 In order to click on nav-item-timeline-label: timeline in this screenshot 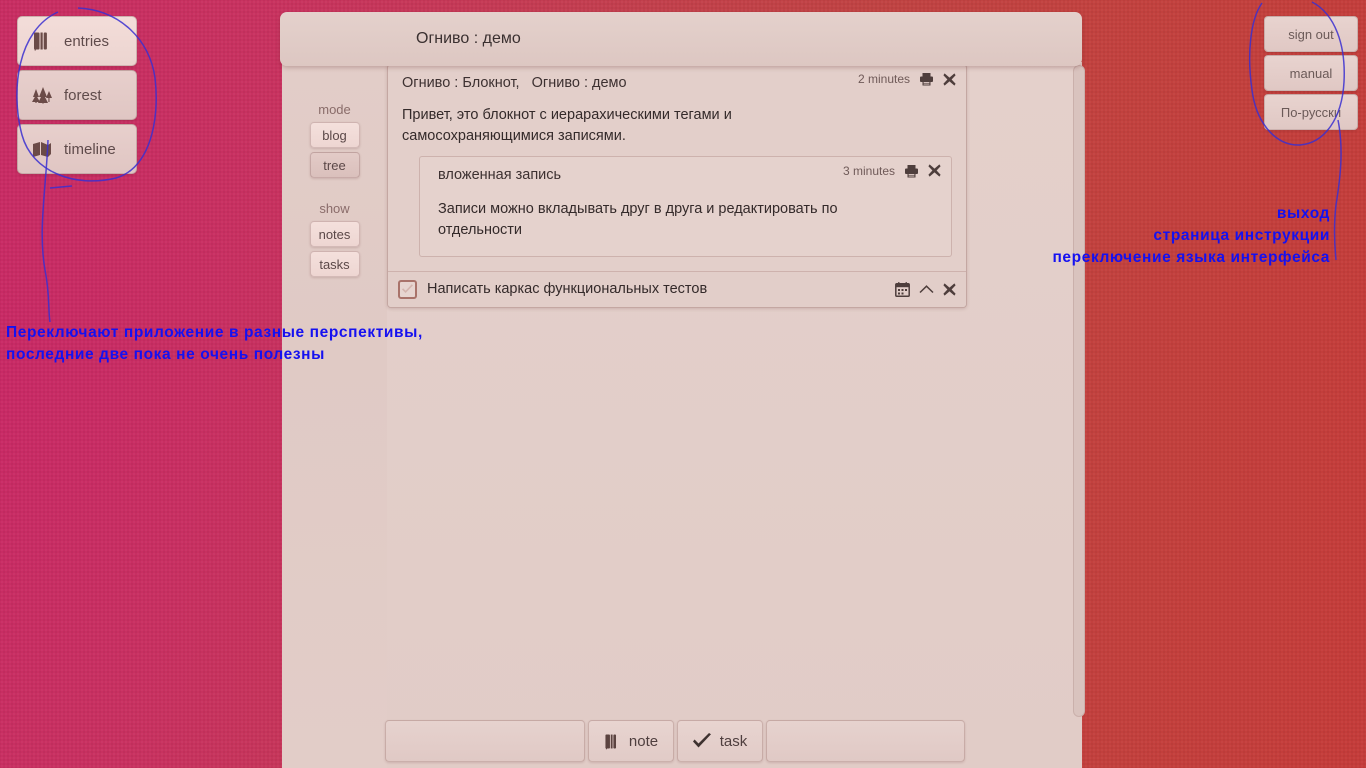, I will do `click(90, 149)`.